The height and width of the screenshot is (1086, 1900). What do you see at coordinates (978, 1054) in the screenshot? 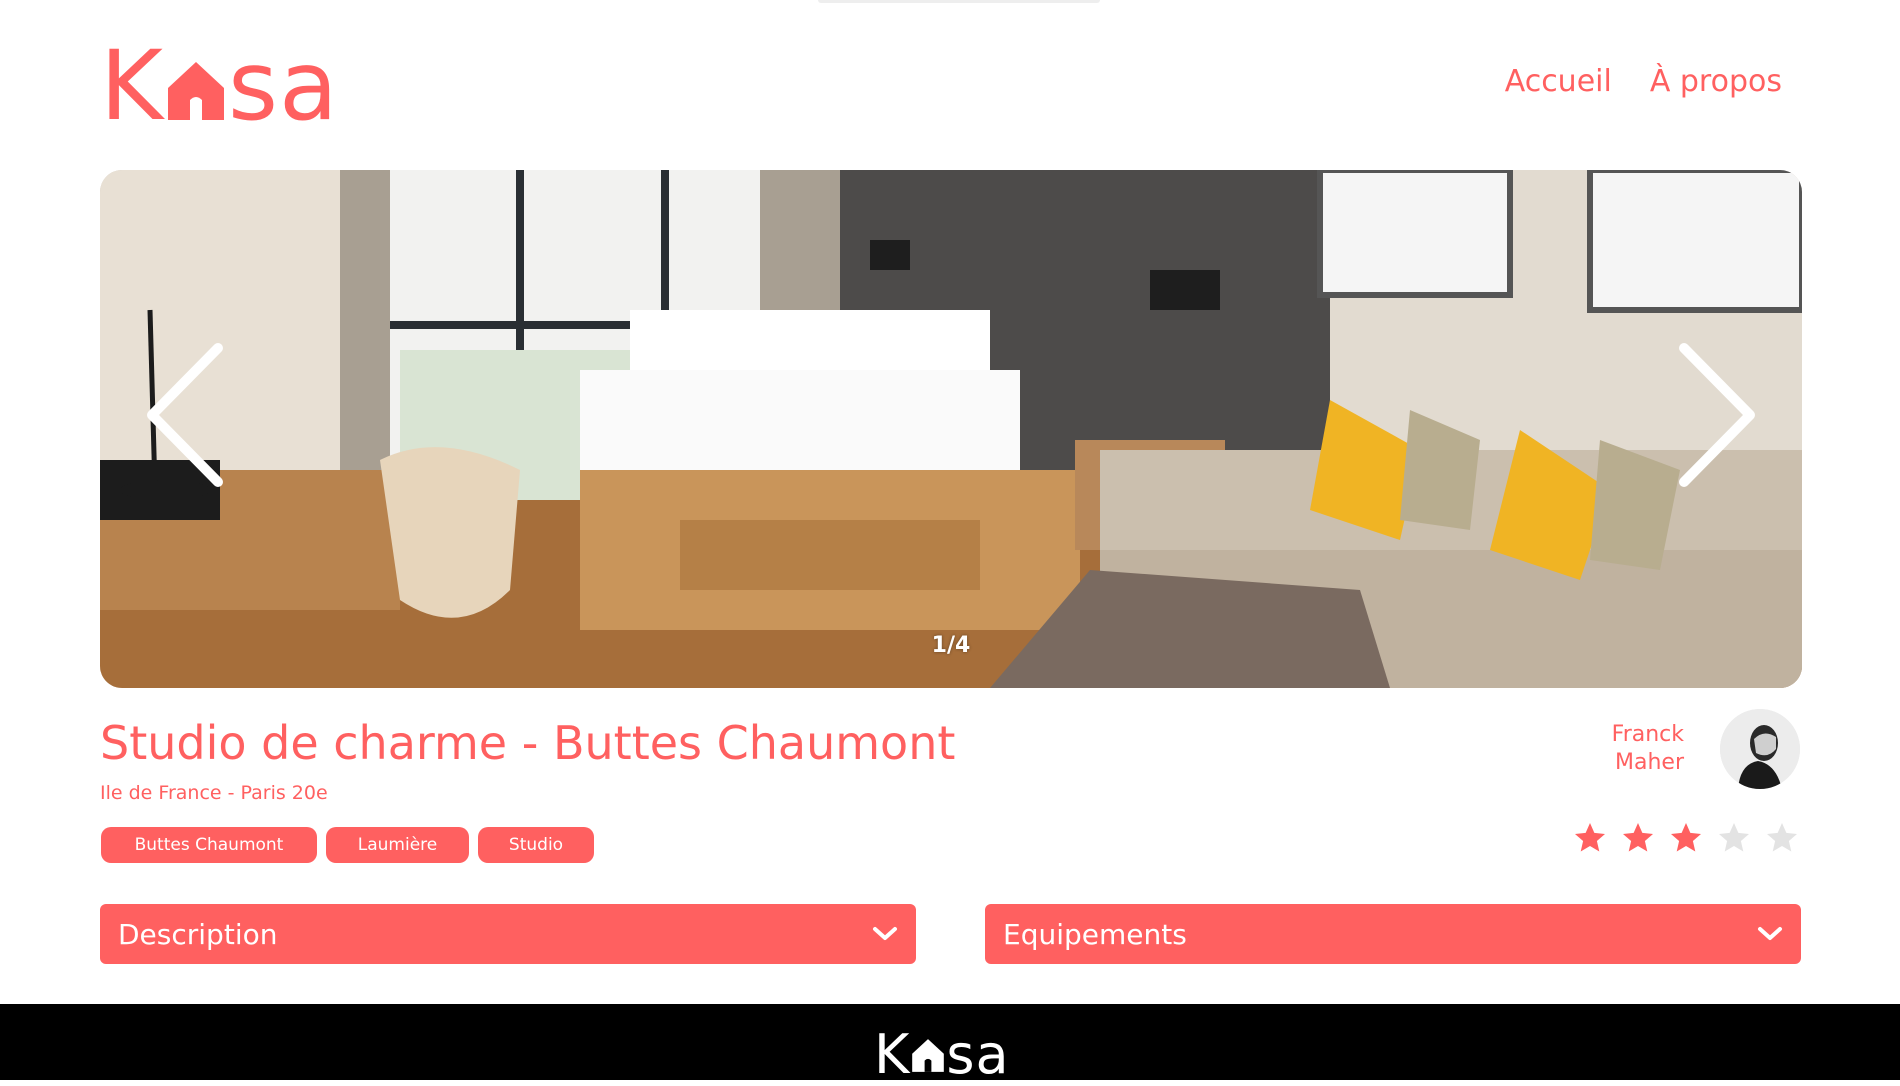
I see `footer-logo-letters-sa: sa` at bounding box center [978, 1054].